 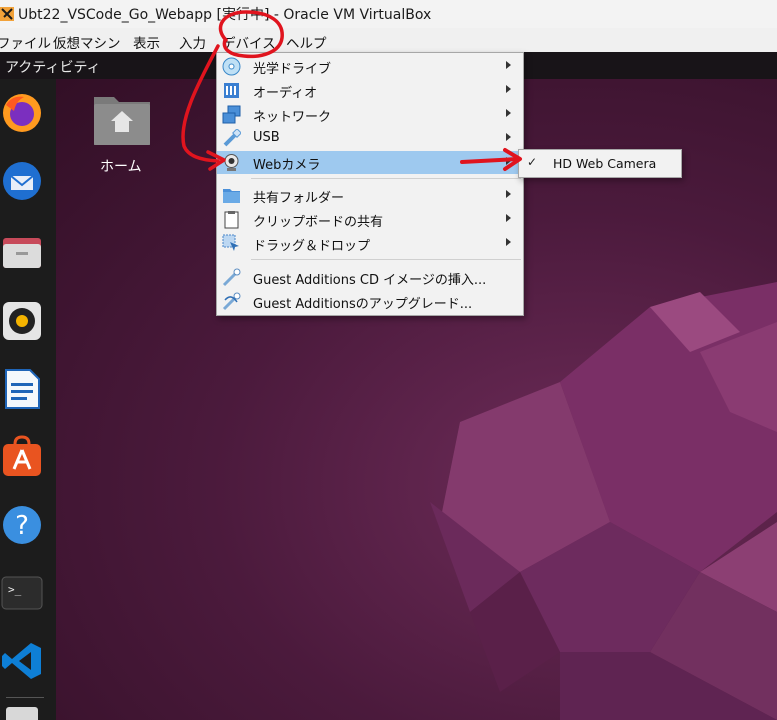 I want to click on menu-devices: デバイス, so click(x=249, y=42).